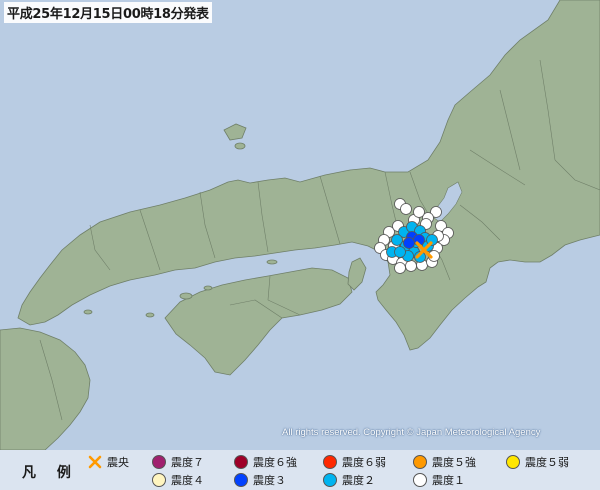 This screenshot has width=600, height=490. Describe the element at coordinates (364, 462) in the screenshot. I see `legend-label: 震度６弱` at that location.